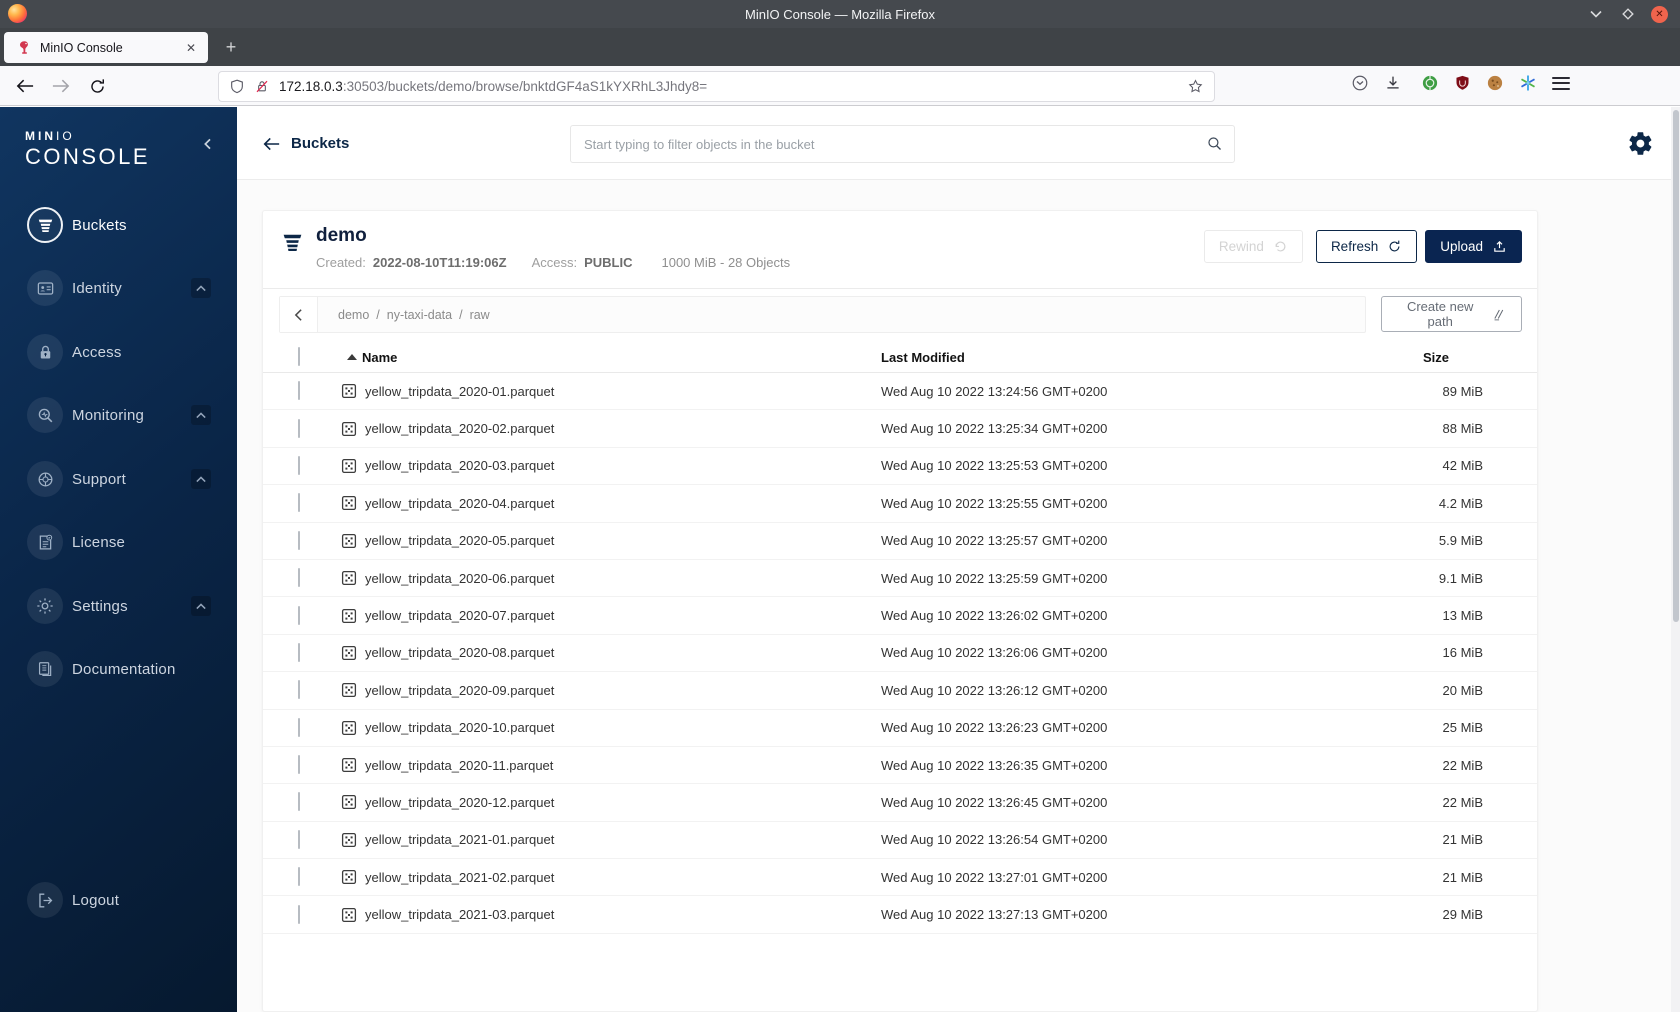 The height and width of the screenshot is (1012, 1680). Describe the element at coordinates (118, 288) in the screenshot. I see `sidebar-item-identity: Identity` at that location.